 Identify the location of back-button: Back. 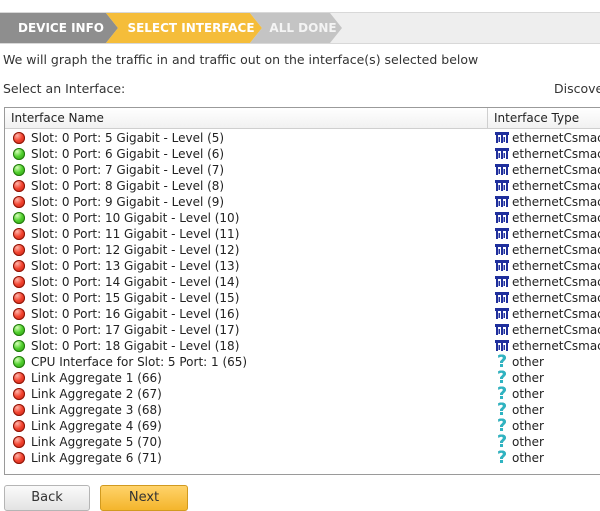
(47, 498).